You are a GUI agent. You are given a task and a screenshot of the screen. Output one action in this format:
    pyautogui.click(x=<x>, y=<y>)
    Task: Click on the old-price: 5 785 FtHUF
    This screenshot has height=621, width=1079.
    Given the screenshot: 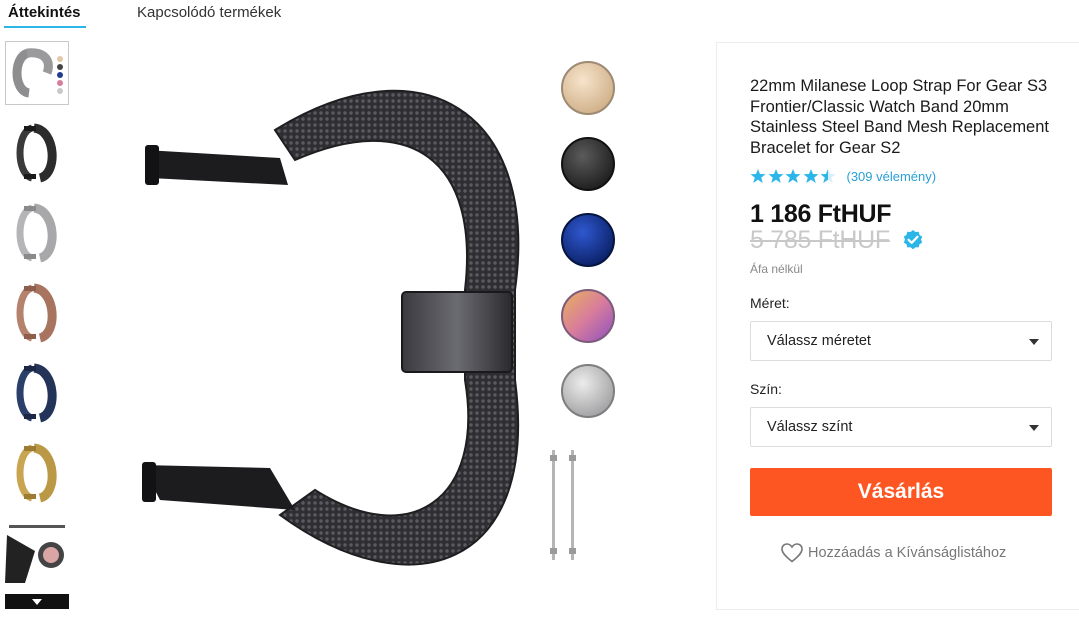 What is the action you would take?
    pyautogui.click(x=820, y=239)
    